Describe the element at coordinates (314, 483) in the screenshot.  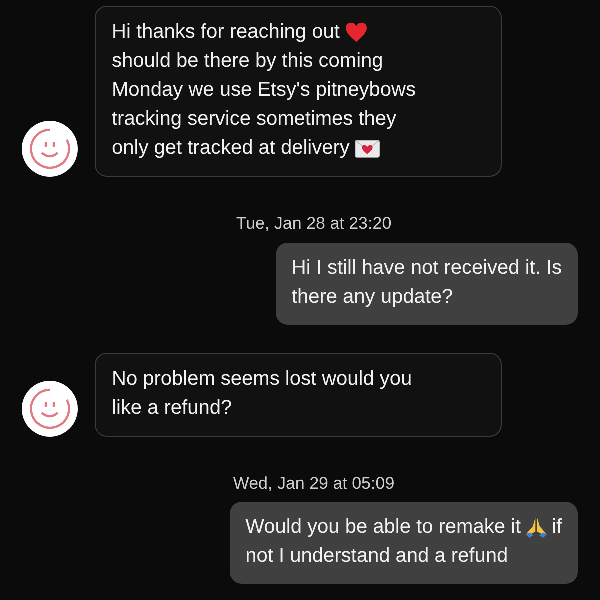
I see `timestamp: Wed, Jan 29 at 05:09` at that location.